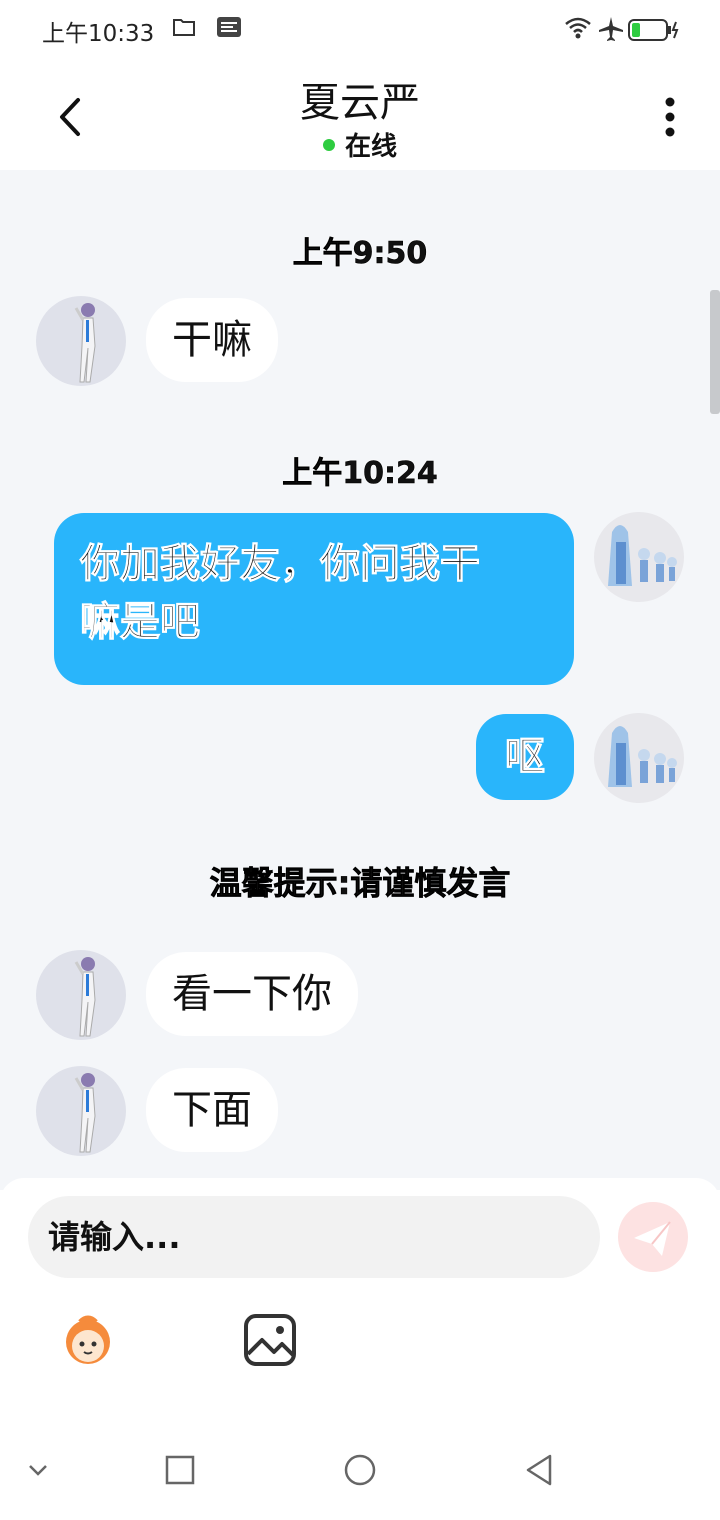  Describe the element at coordinates (540, 1470) in the screenshot. I see `triangle-back-icon` at that location.